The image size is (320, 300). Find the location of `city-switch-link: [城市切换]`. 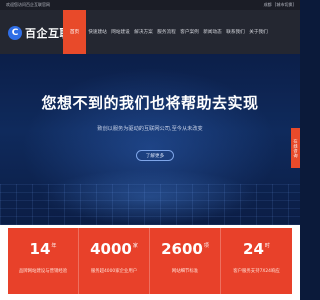

city-switch-link: [城市切换] is located at coordinates (284, 4).